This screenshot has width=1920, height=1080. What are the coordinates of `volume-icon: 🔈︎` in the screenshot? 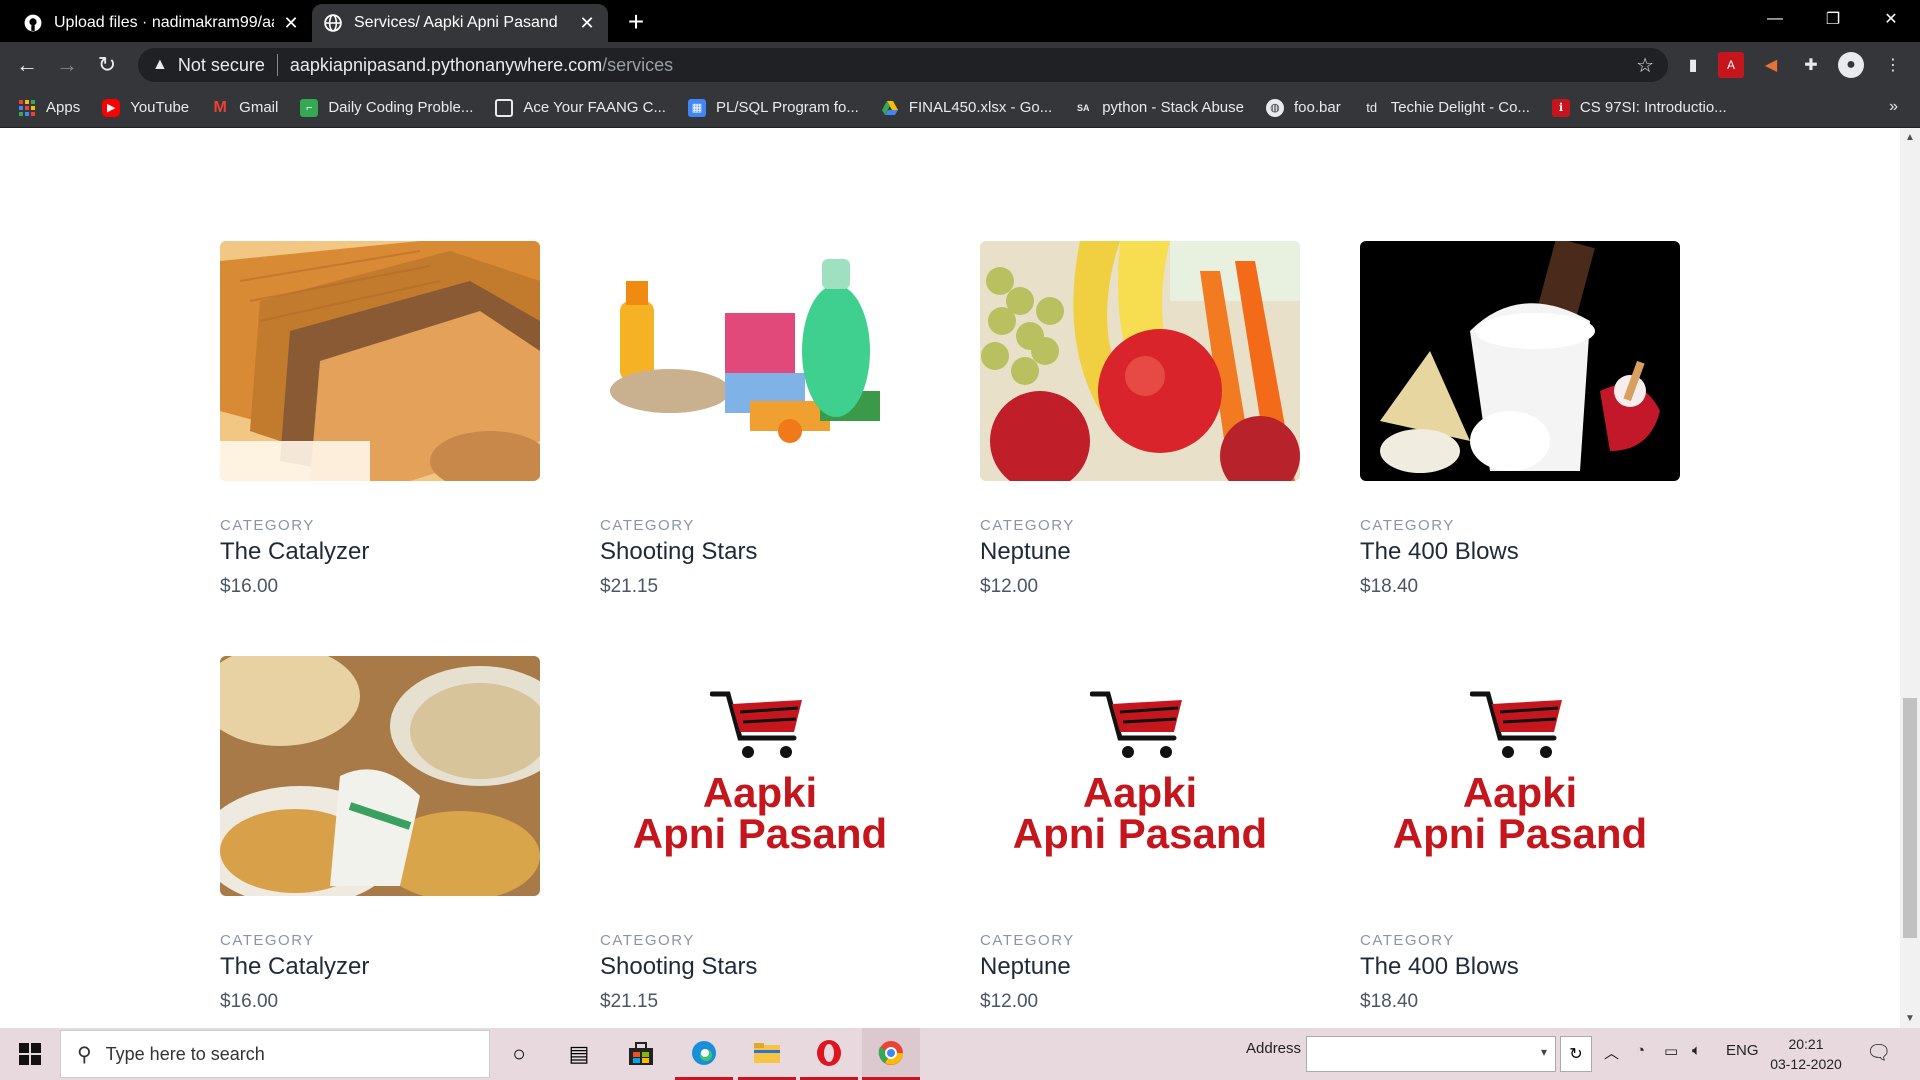 It's located at (1696, 1050).